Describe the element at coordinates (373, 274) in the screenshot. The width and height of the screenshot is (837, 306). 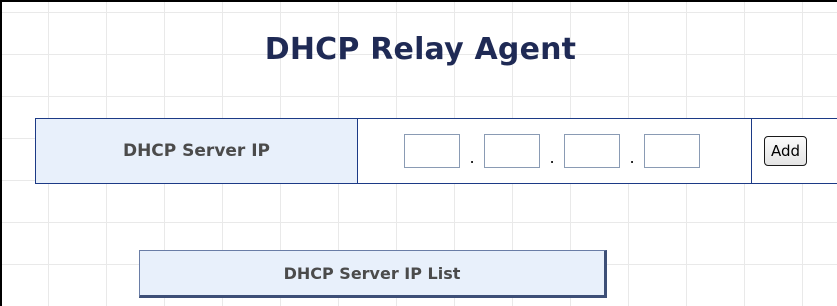
I see `dhcp-server-ip-list-header: DHCP Server IP List` at that location.